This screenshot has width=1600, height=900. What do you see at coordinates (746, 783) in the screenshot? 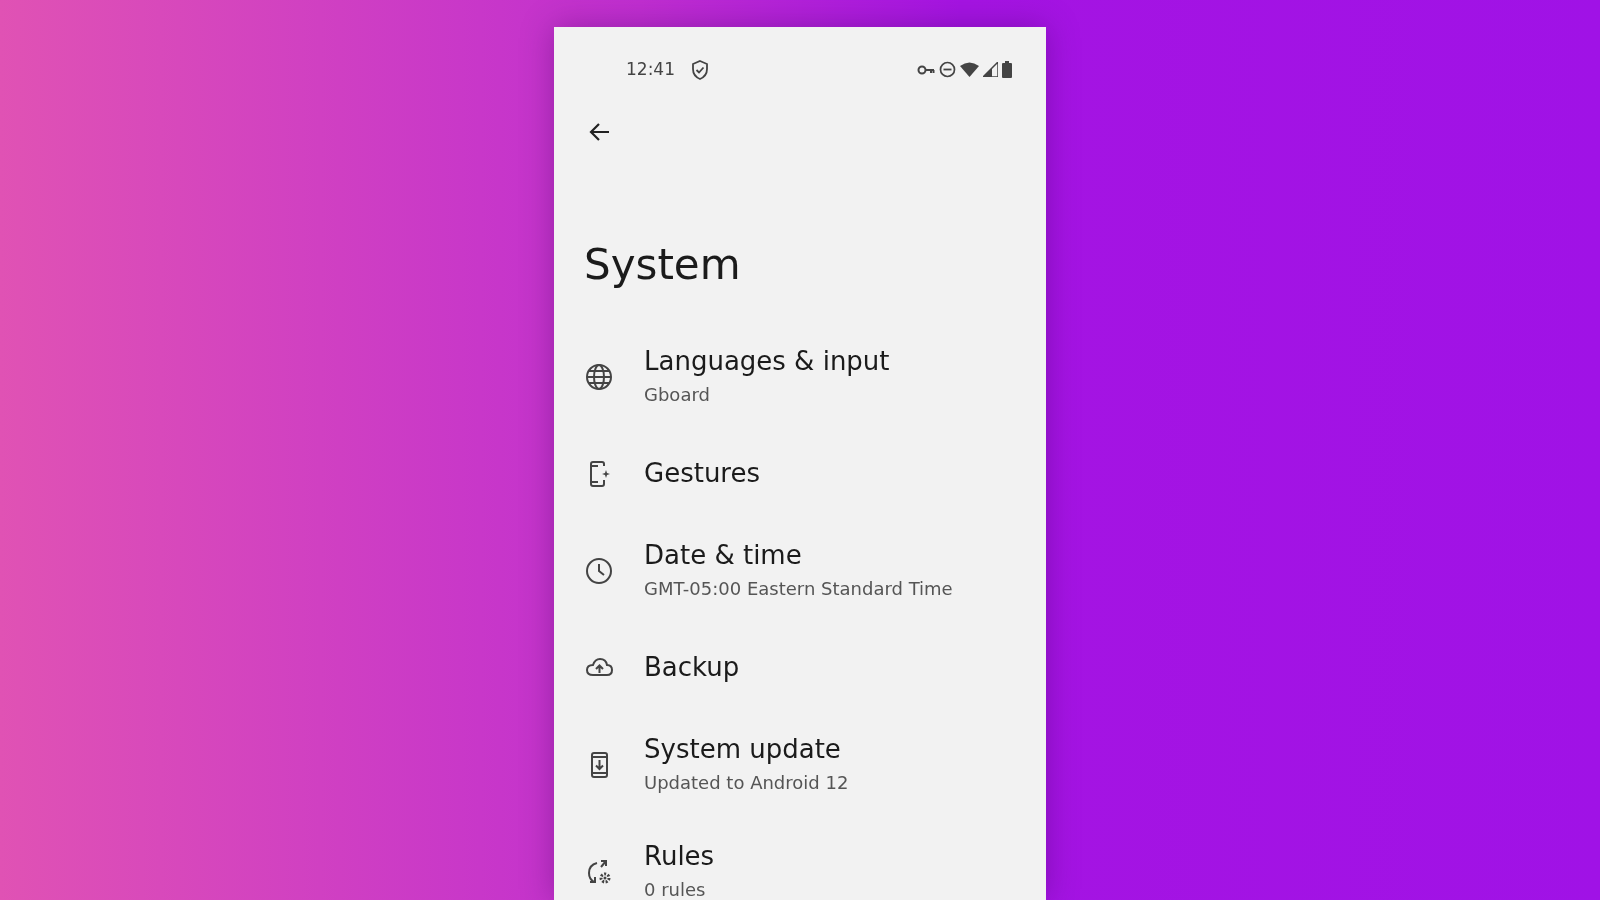
I see `item-subtitle: Updated to Android 12` at bounding box center [746, 783].